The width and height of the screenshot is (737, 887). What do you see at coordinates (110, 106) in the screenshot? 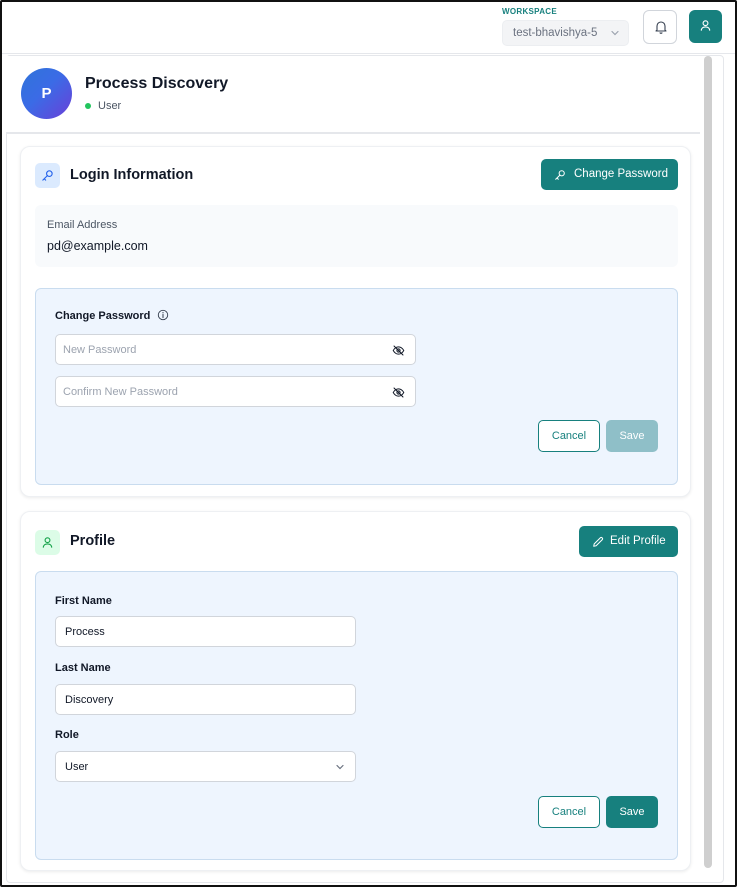
I see `user-role-badge: User` at bounding box center [110, 106].